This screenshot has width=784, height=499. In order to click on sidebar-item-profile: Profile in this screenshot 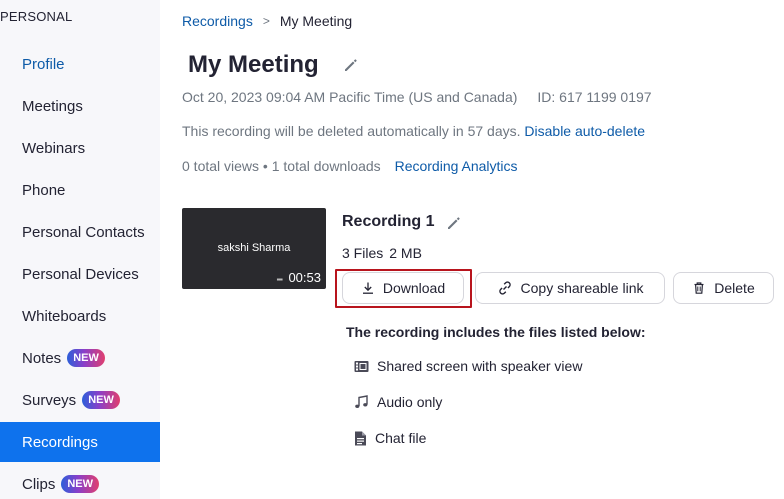, I will do `click(80, 64)`.